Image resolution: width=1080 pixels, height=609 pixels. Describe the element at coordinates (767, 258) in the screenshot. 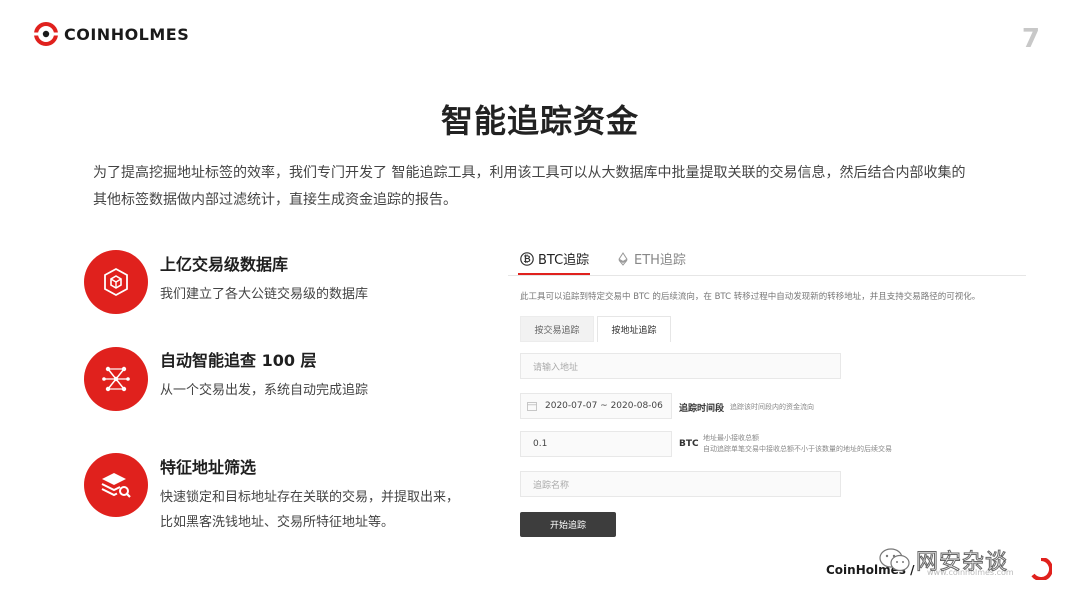

I see `chain-tabs: ₿ BTC追踪 ETH追踪` at that location.